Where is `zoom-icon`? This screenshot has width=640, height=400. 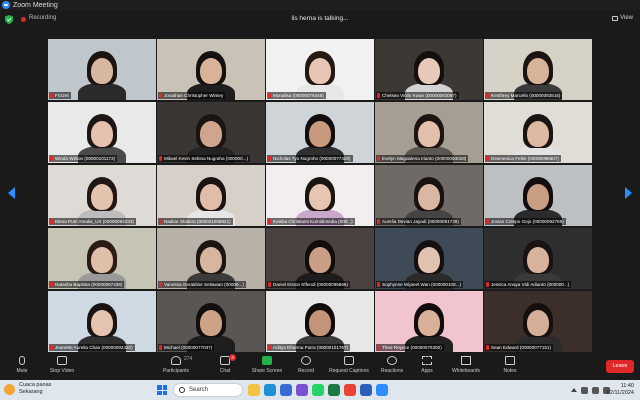
zoom-icon is located at coordinates (382, 390).